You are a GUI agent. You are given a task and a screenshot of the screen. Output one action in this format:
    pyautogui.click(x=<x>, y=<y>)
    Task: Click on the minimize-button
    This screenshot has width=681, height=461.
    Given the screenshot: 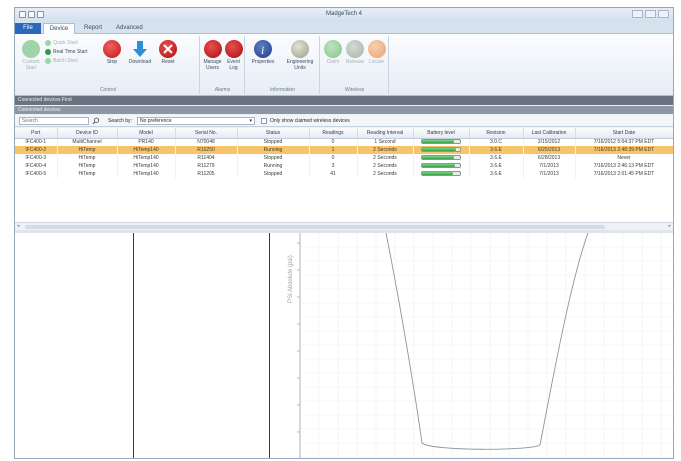 What is the action you would take?
    pyautogui.click(x=637, y=14)
    